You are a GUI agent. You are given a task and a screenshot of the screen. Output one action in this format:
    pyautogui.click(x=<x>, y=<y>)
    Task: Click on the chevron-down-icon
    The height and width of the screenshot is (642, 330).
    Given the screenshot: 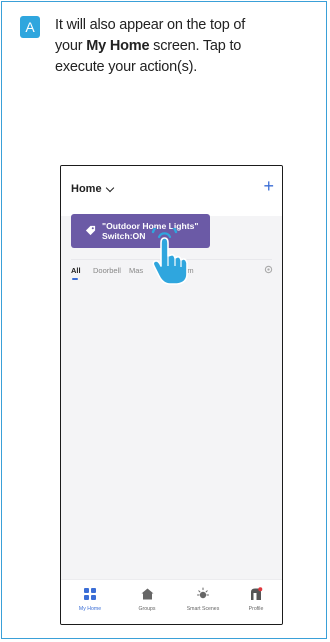 What is the action you would take?
    pyautogui.click(x=109, y=187)
    